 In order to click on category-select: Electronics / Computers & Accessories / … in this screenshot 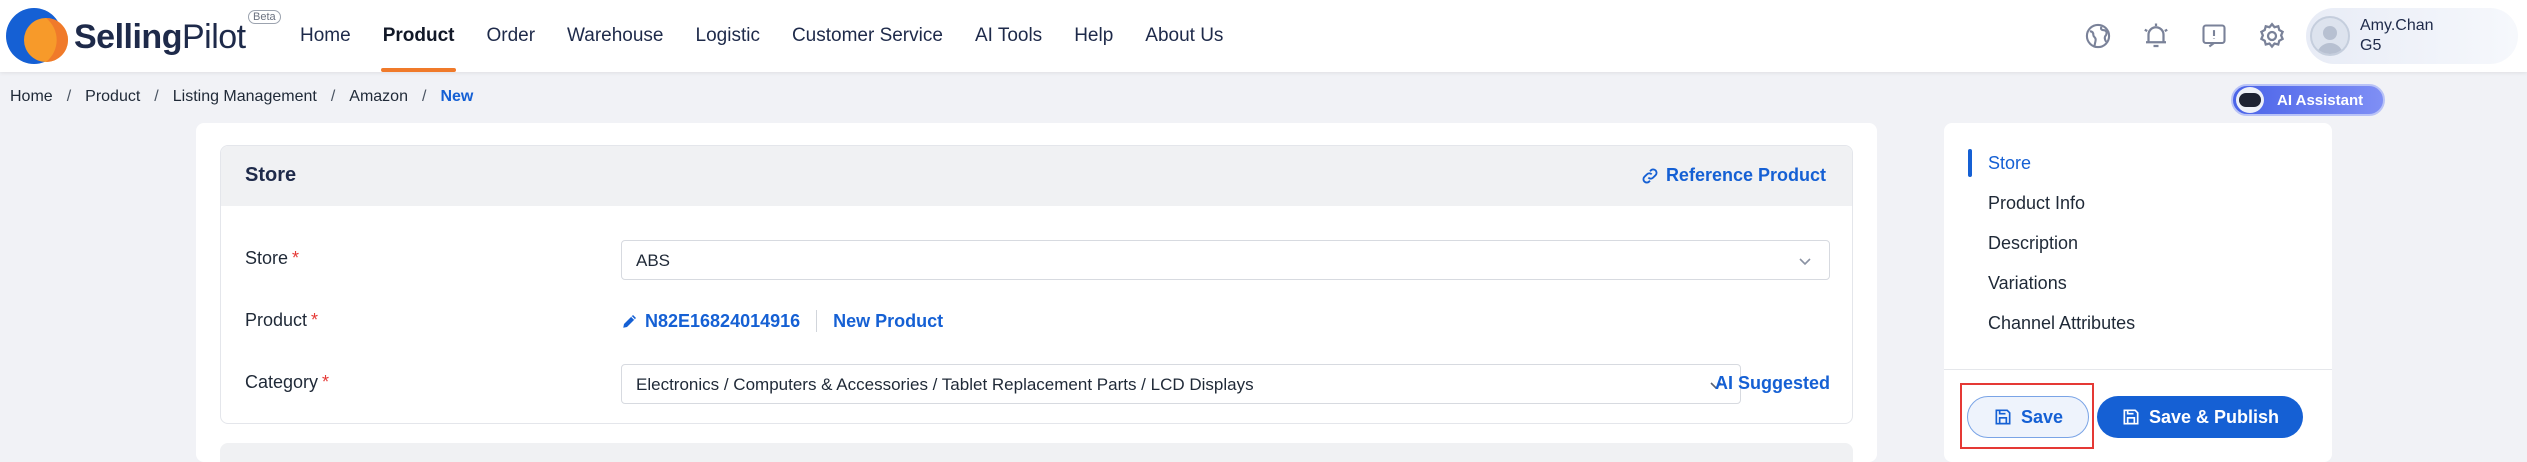, I will do `click(1181, 384)`.